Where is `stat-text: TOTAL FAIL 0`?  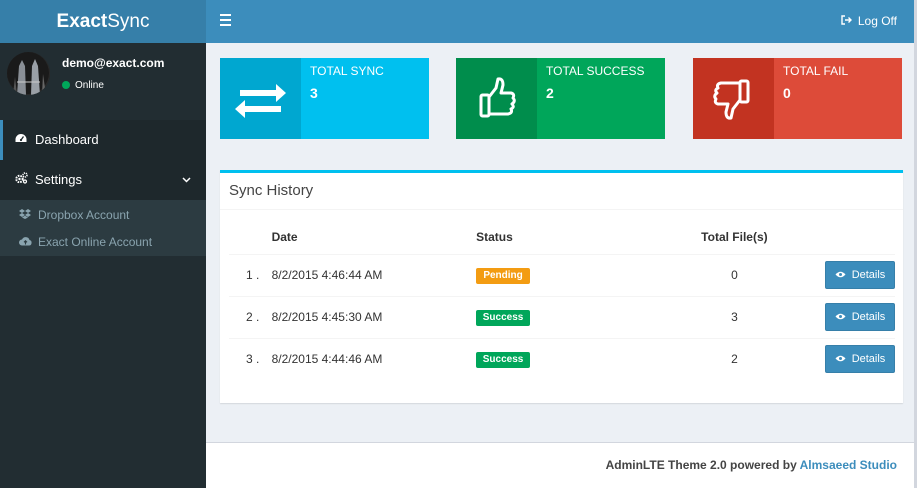 stat-text: TOTAL FAIL 0 is located at coordinates (815, 82).